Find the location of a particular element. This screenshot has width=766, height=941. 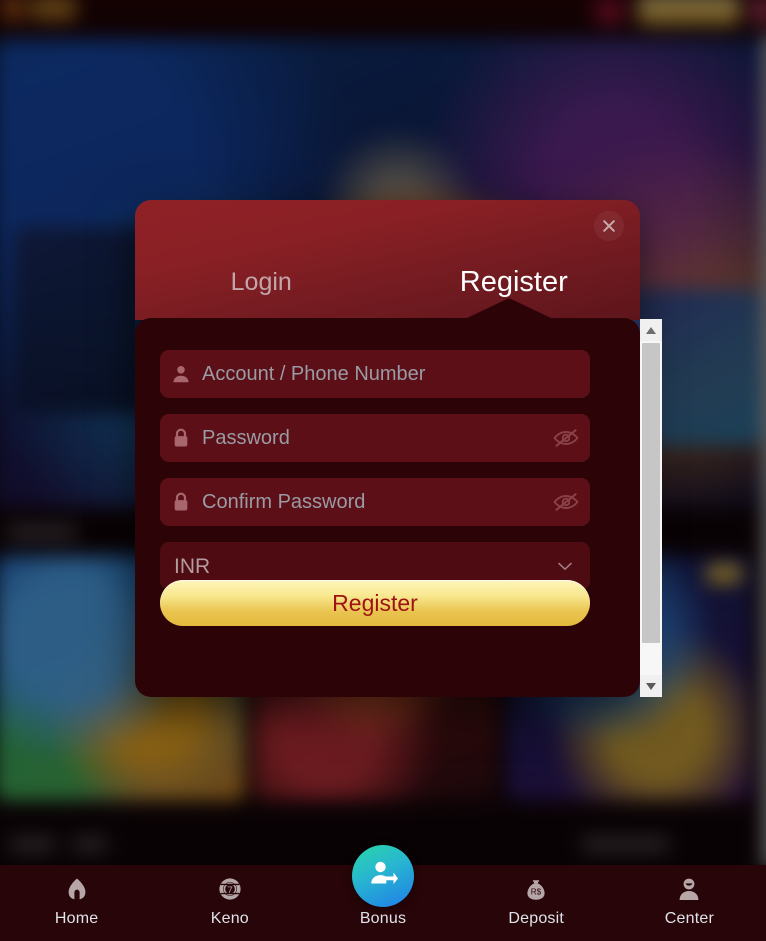

active-tab-notch is located at coordinates (509, 308).